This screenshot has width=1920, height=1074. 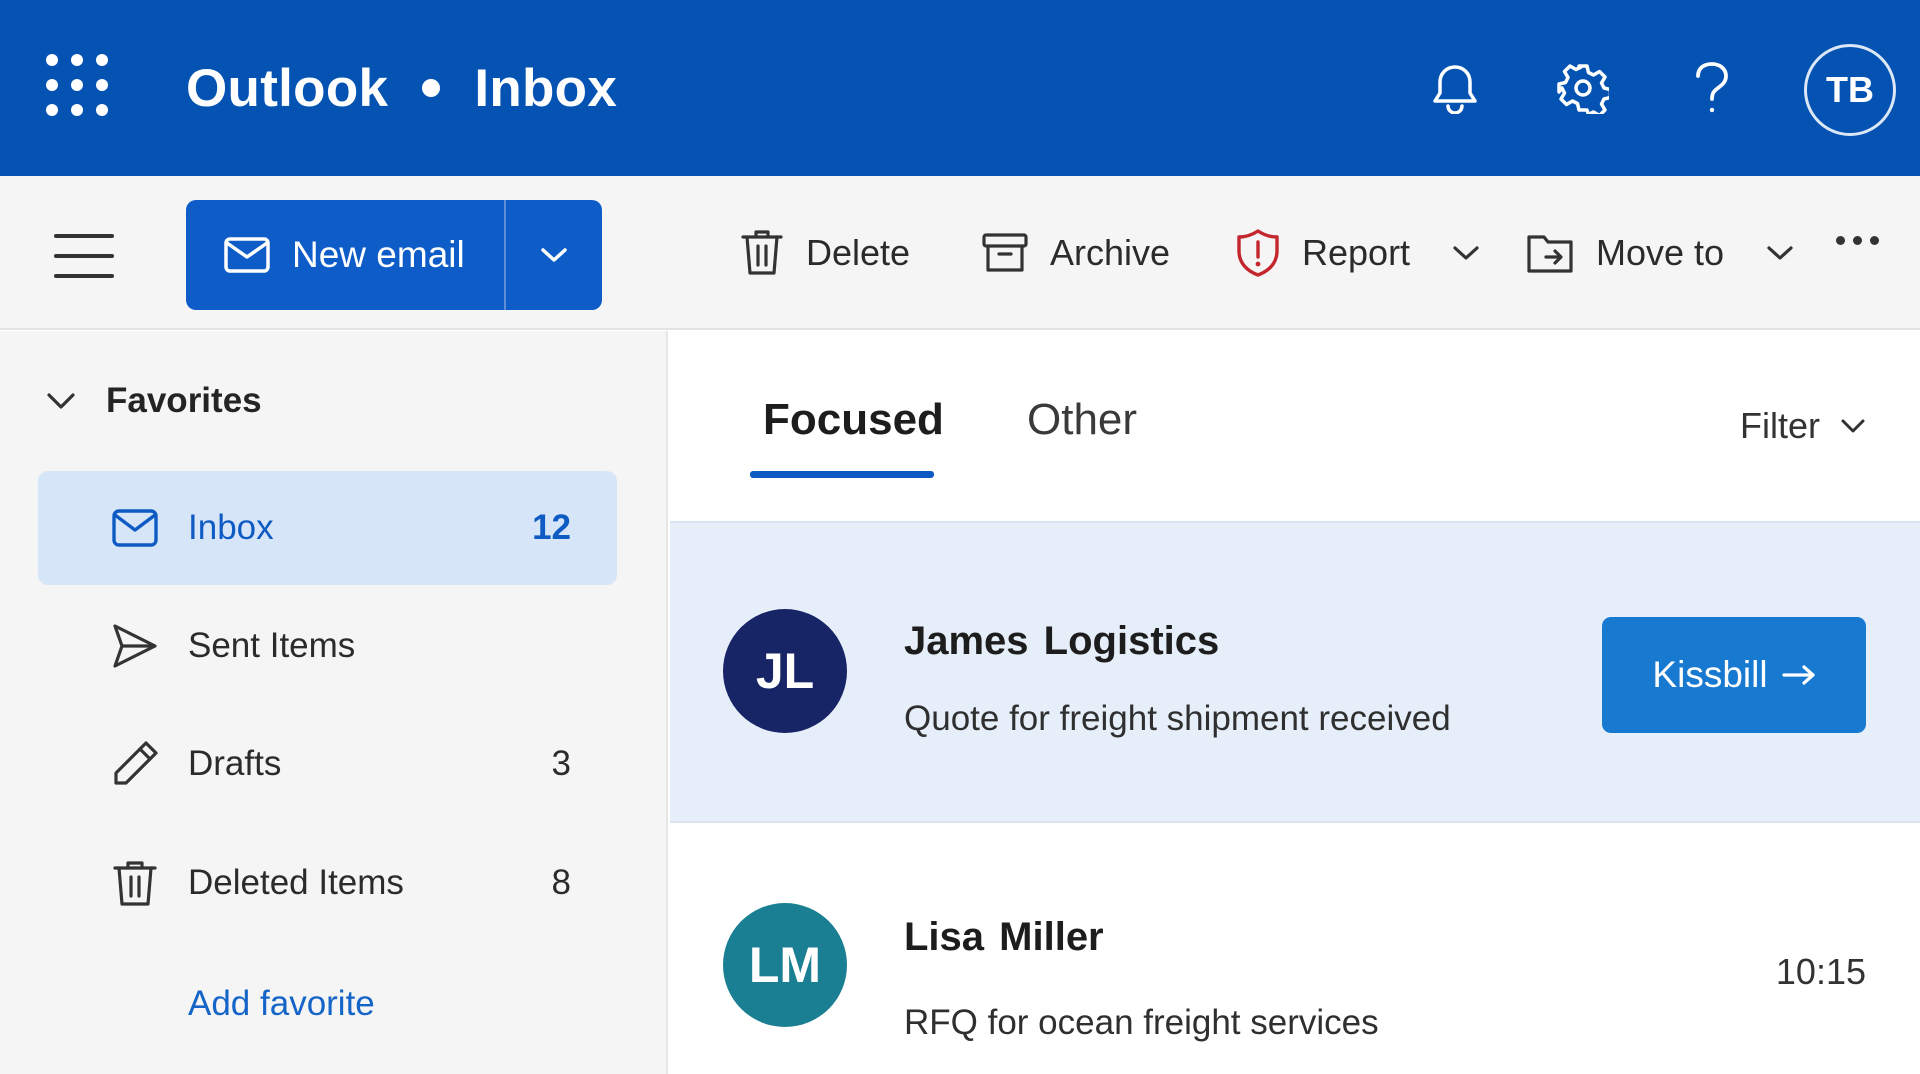 I want to click on sidebar-item-label: Deleted Items, so click(x=296, y=882).